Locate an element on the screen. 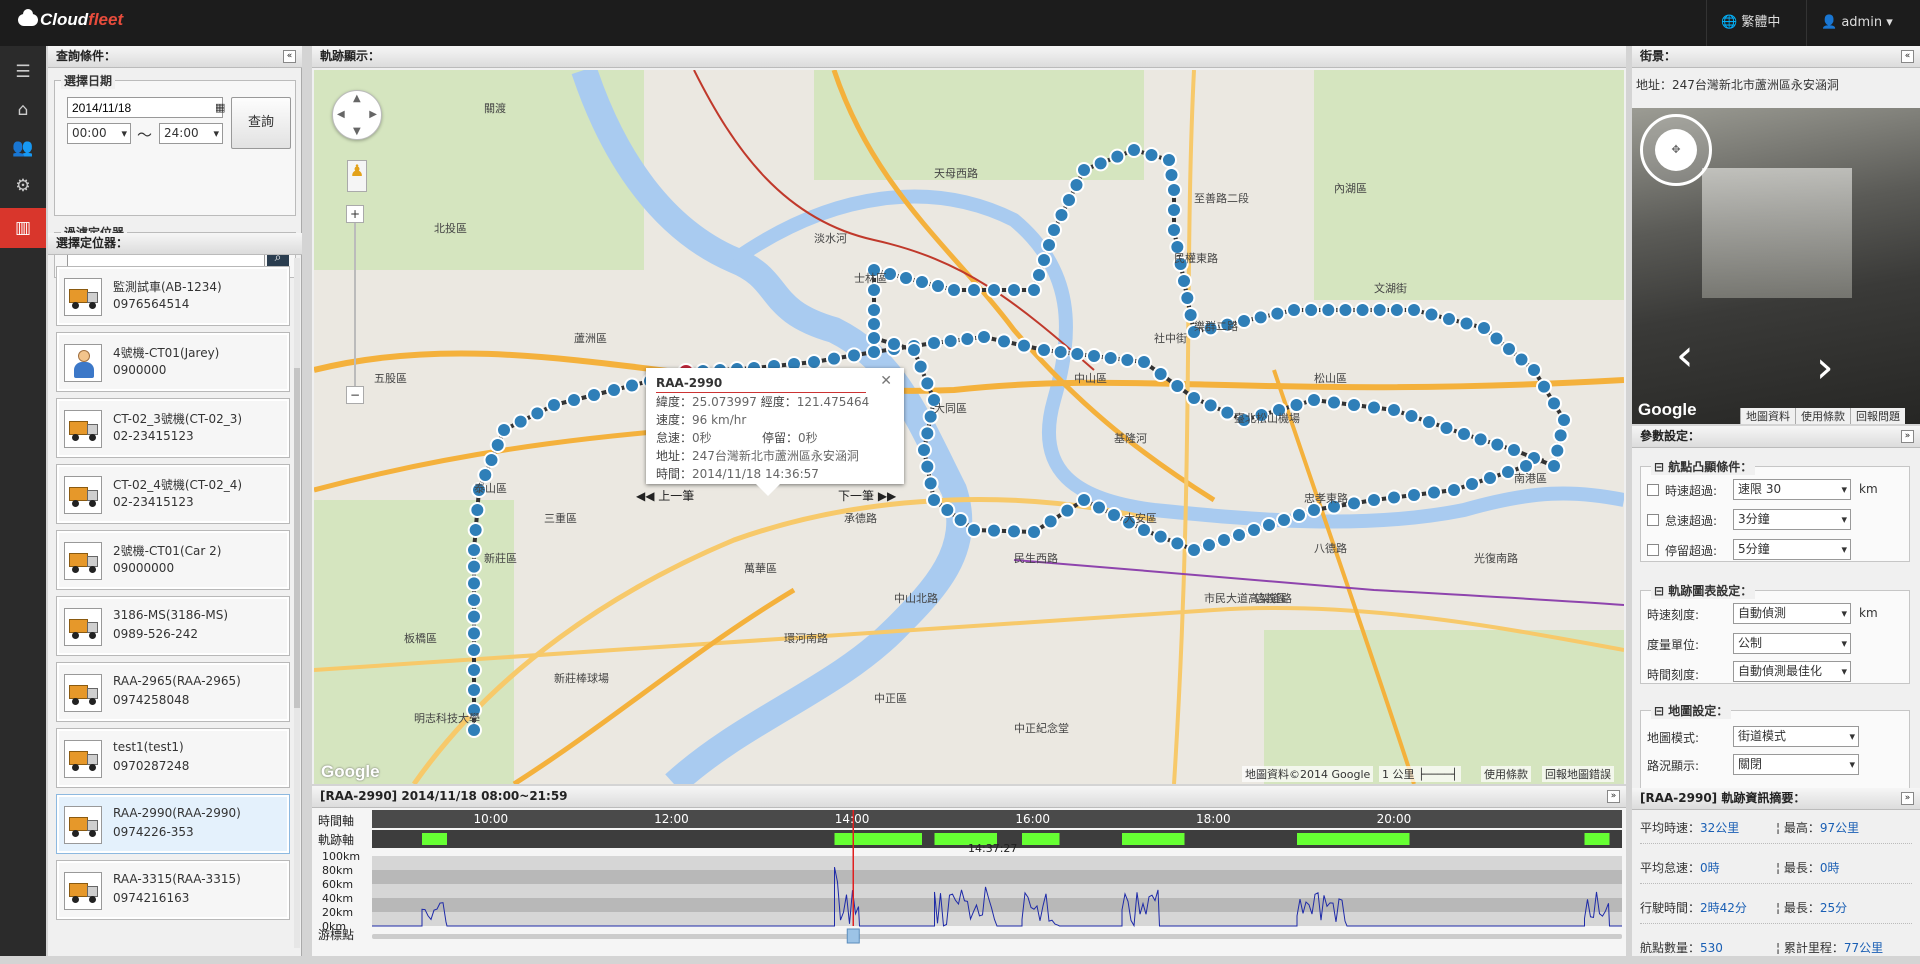  close-icon: ✕ is located at coordinates (886, 381).